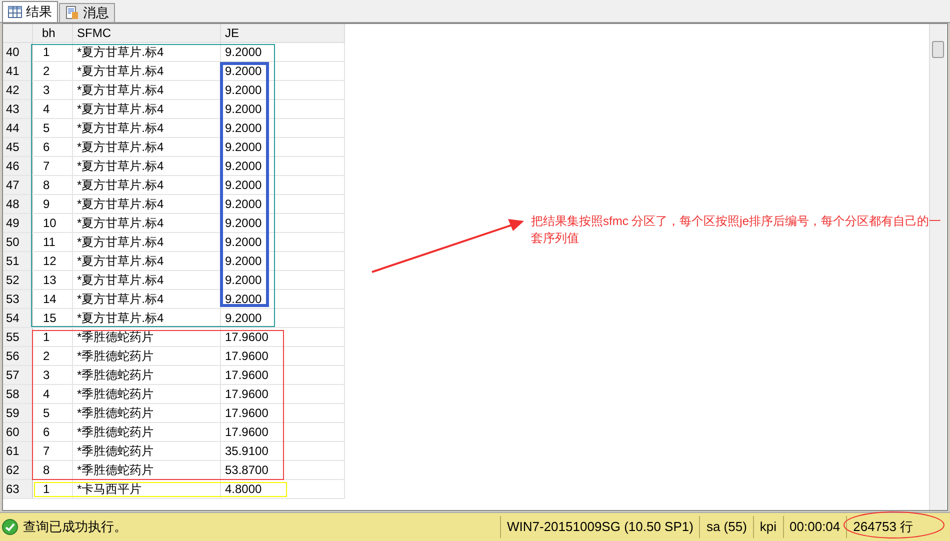 The height and width of the screenshot is (541, 950). What do you see at coordinates (53, 166) in the screenshot?
I see `table-cell: 7` at bounding box center [53, 166].